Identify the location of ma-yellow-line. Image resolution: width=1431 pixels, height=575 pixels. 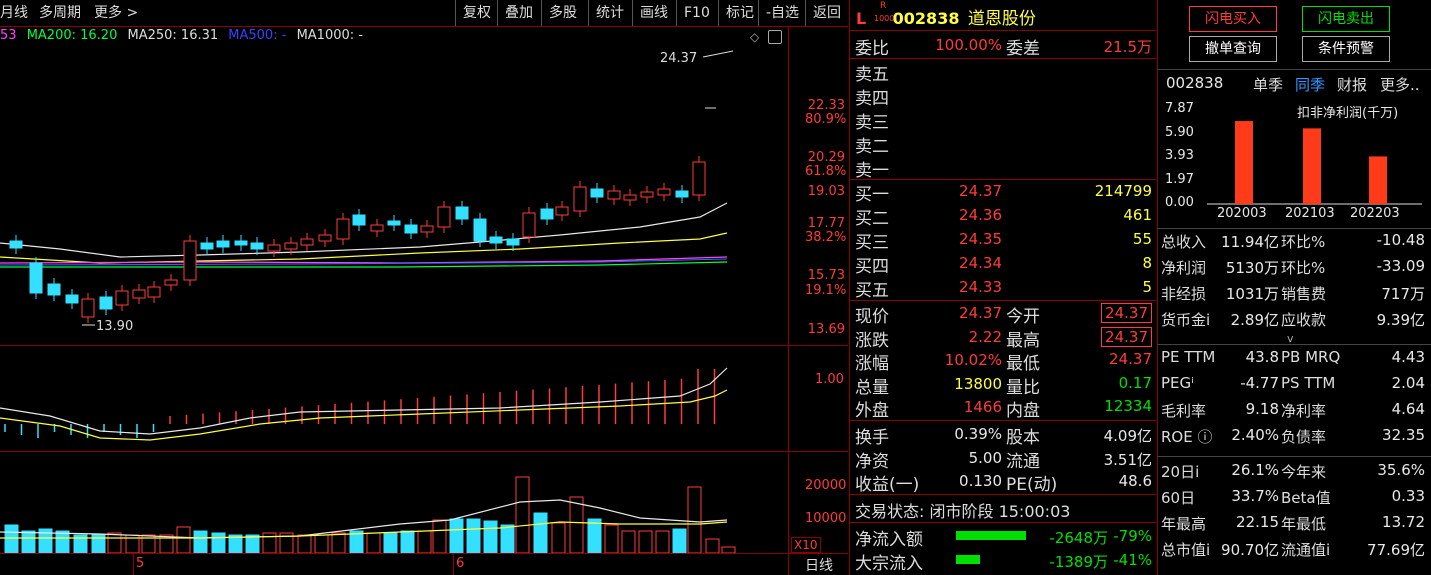
(364, 248).